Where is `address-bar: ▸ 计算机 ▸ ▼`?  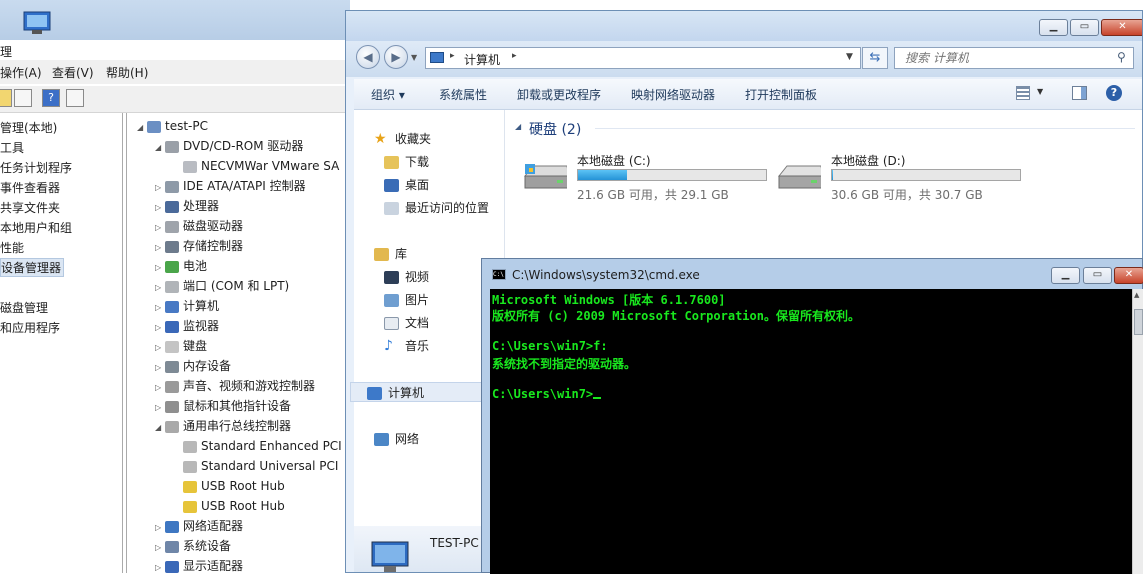
address-bar: ▸ 计算机 ▸ ▼ is located at coordinates (643, 58).